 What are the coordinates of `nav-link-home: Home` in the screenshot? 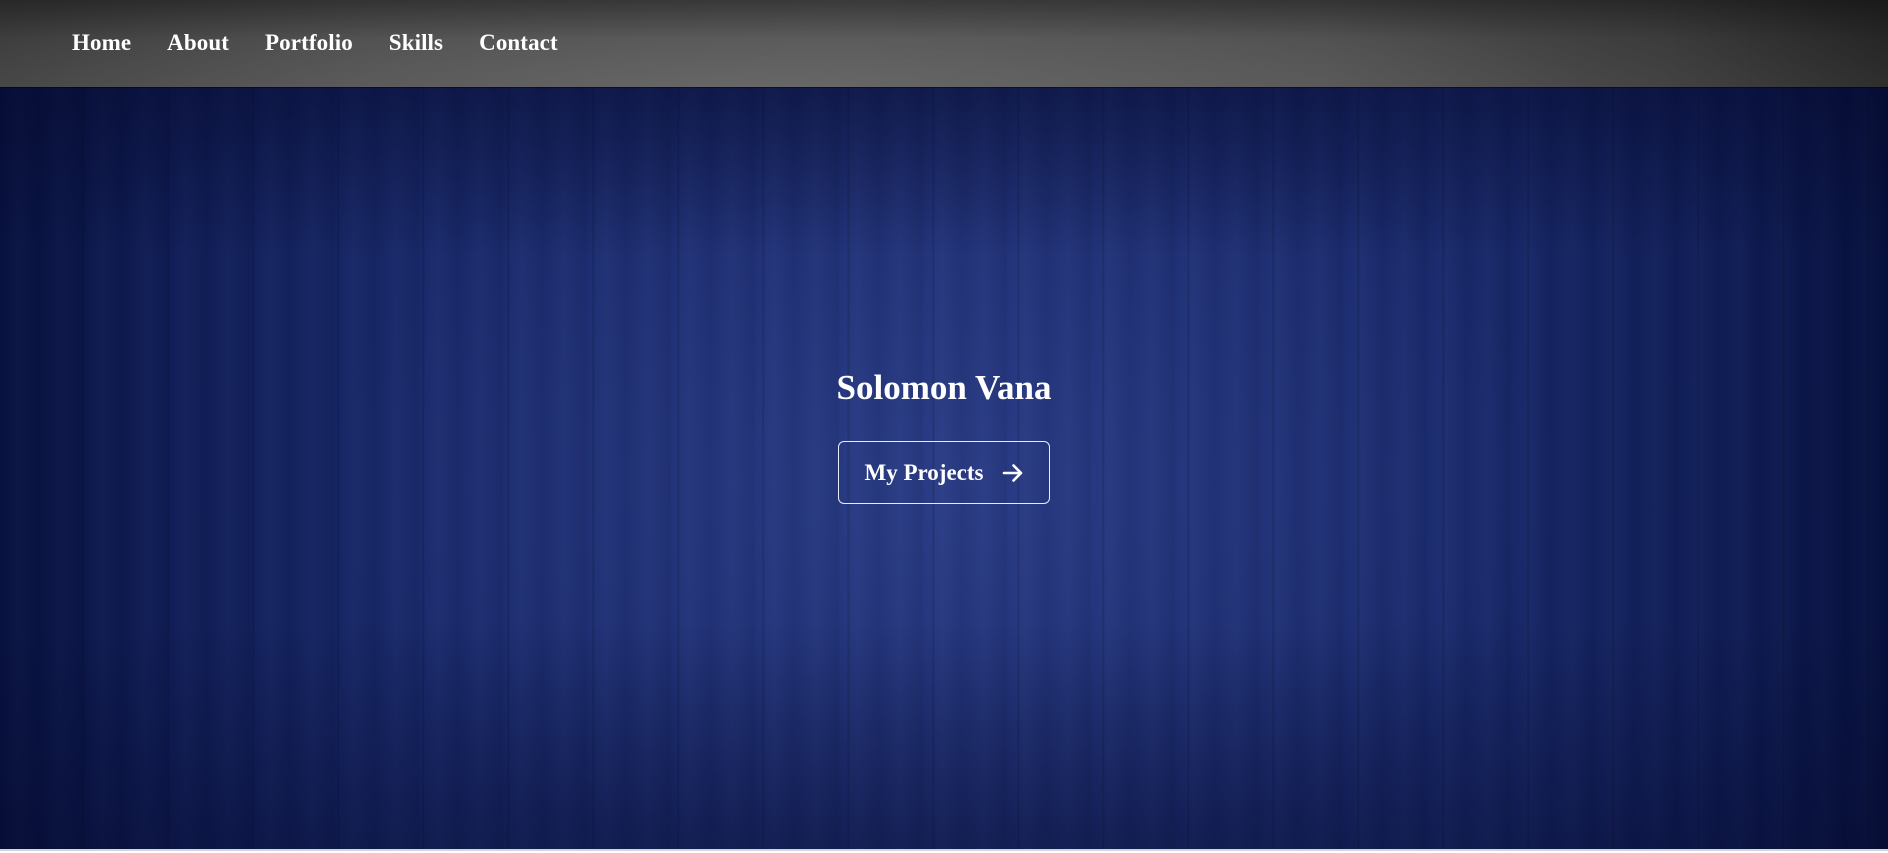 It's located at (101, 43).